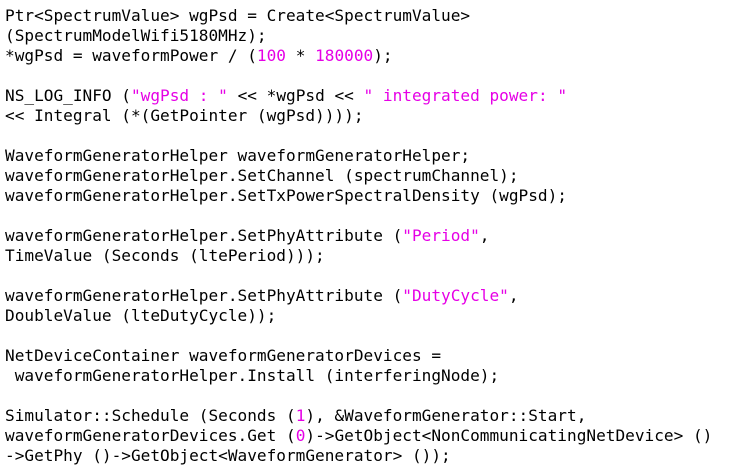 The width and height of the screenshot is (741, 471). What do you see at coordinates (68, 95) in the screenshot?
I see `code-text: NS_LOG_INFO (` at bounding box center [68, 95].